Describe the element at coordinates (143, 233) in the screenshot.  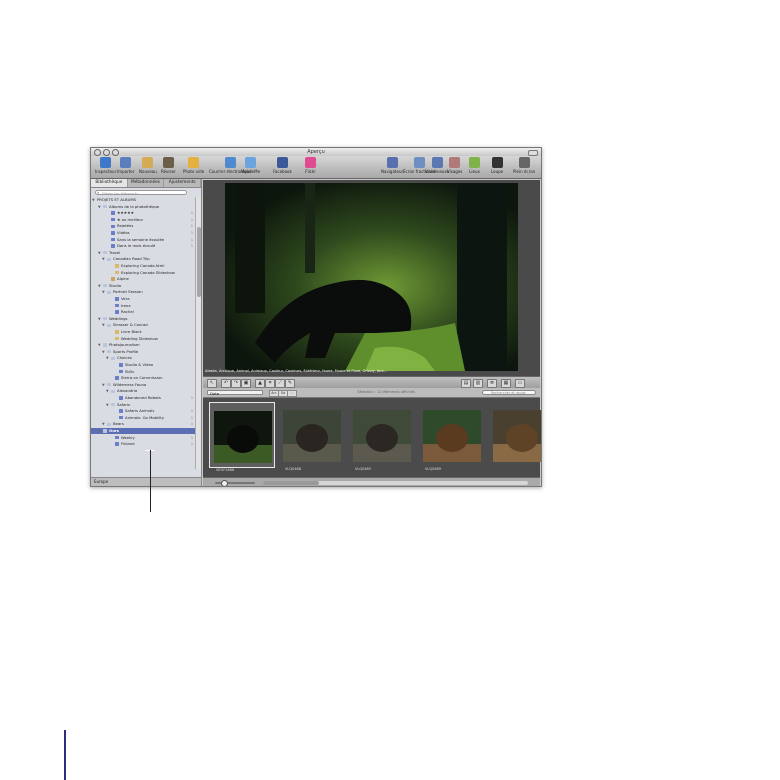
I see `sidebar-item: Vidéos 1` at that location.